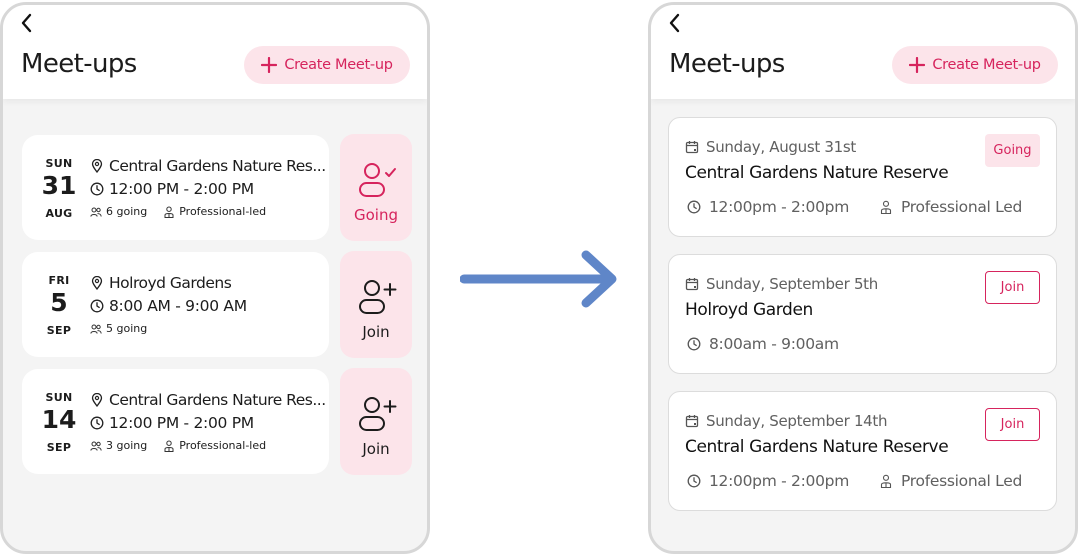  What do you see at coordinates (797, 421) in the screenshot?
I see `meetup-date: Sunday, September 14th` at bounding box center [797, 421].